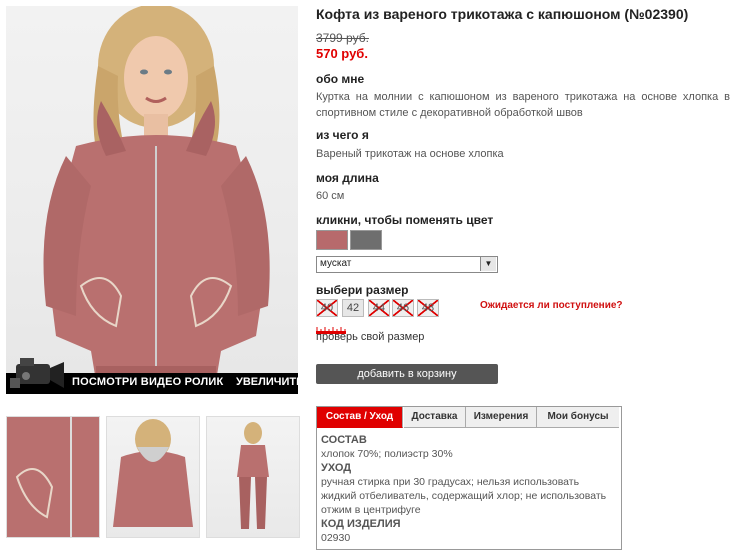 Image resolution: width=732 pixels, height=552 pixels. I want to click on video-link: ПОСМОТРИ ВИДЕО РОЛИК, so click(147, 382).